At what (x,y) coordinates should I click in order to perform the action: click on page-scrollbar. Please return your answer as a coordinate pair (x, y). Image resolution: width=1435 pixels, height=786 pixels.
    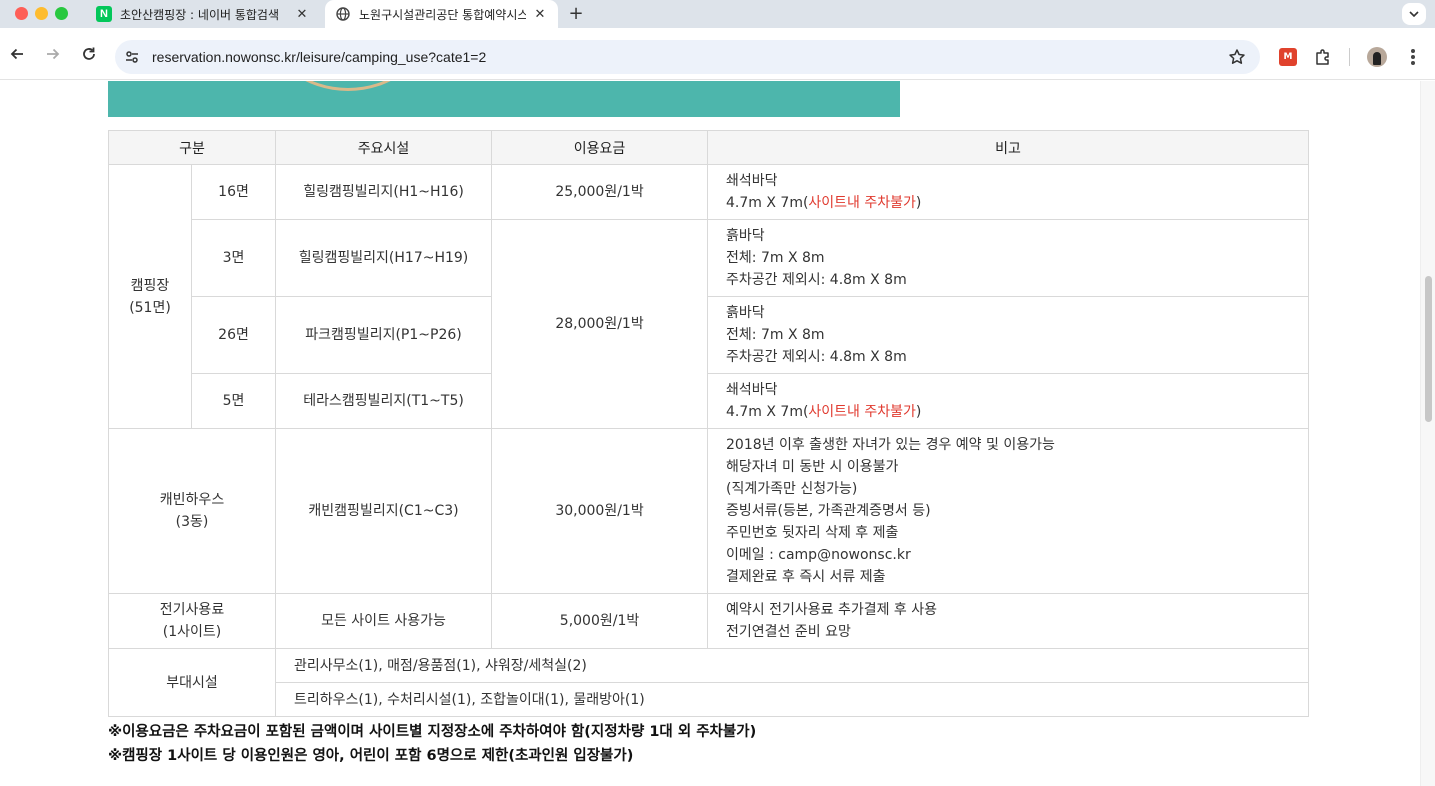
    Looking at the image, I should click on (1427, 433).